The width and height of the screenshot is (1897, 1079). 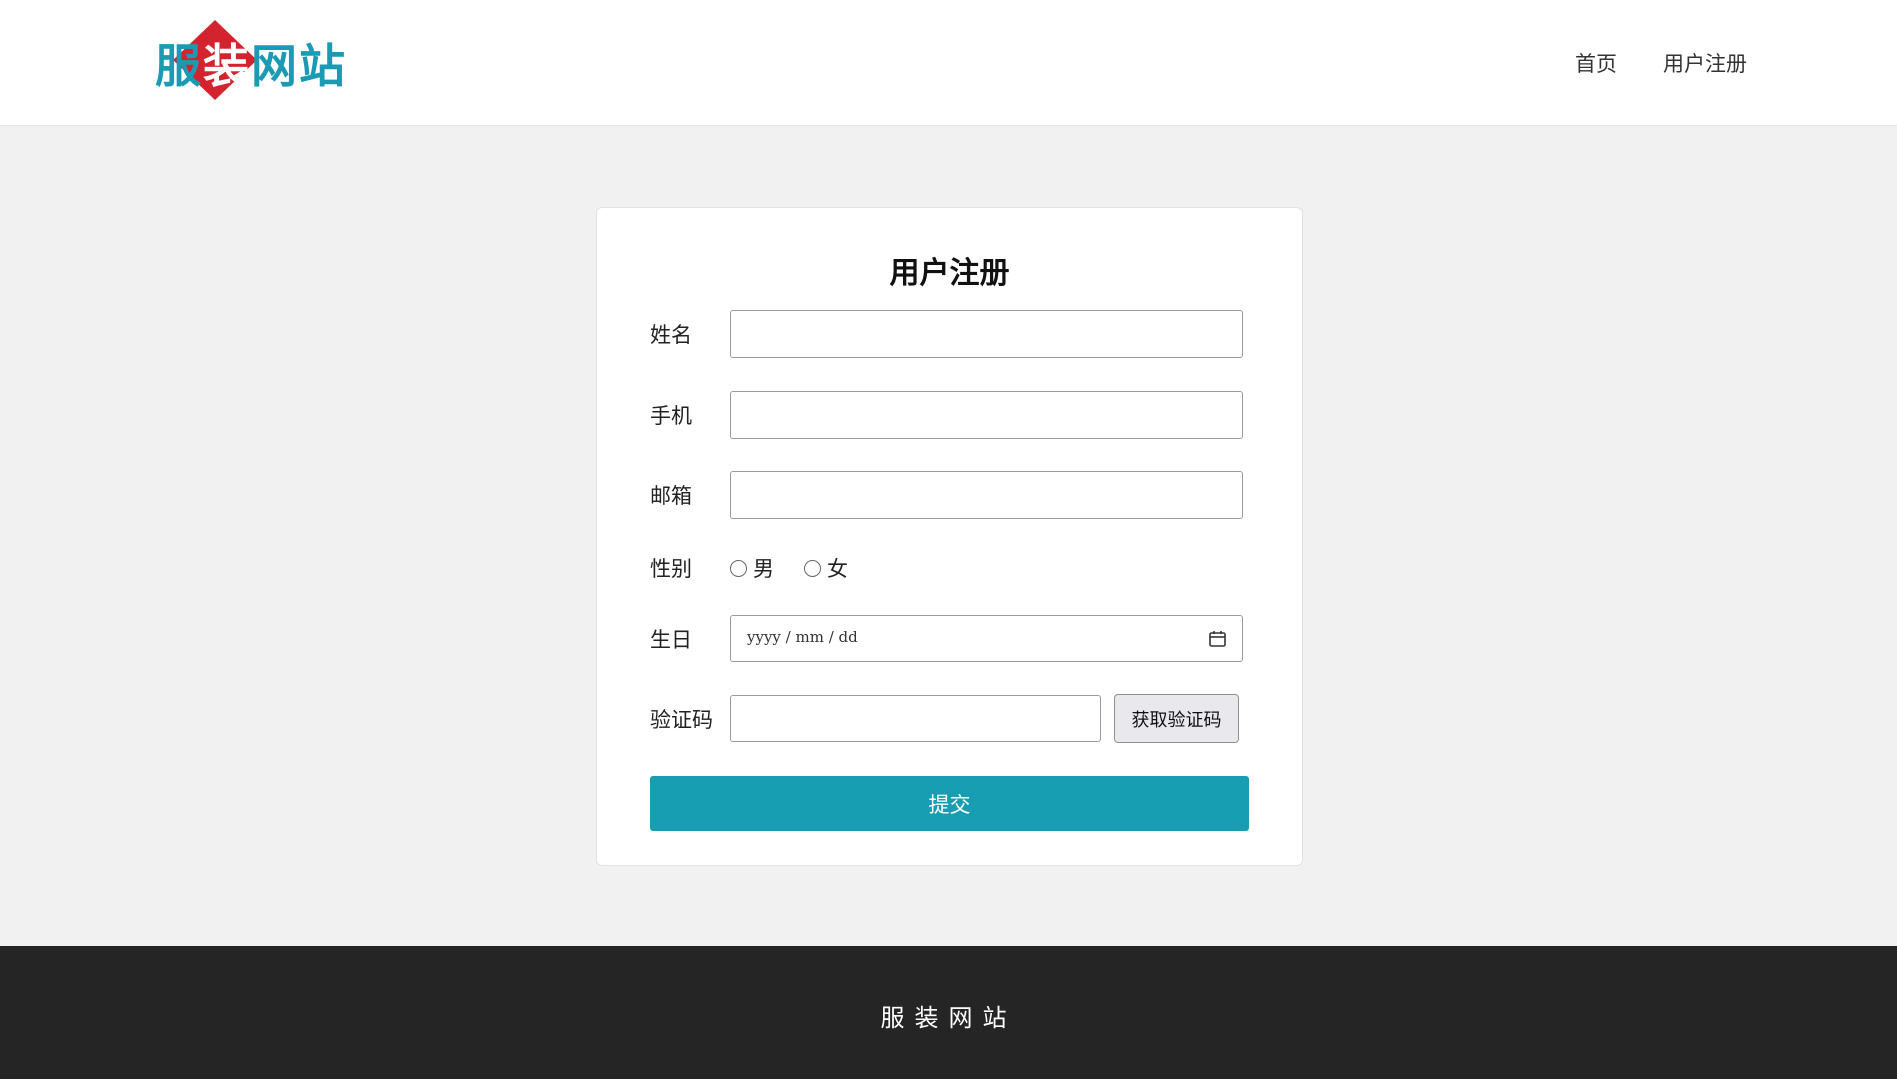 What do you see at coordinates (1661, 63) in the screenshot?
I see `main-nav: 首页 用户注册` at bounding box center [1661, 63].